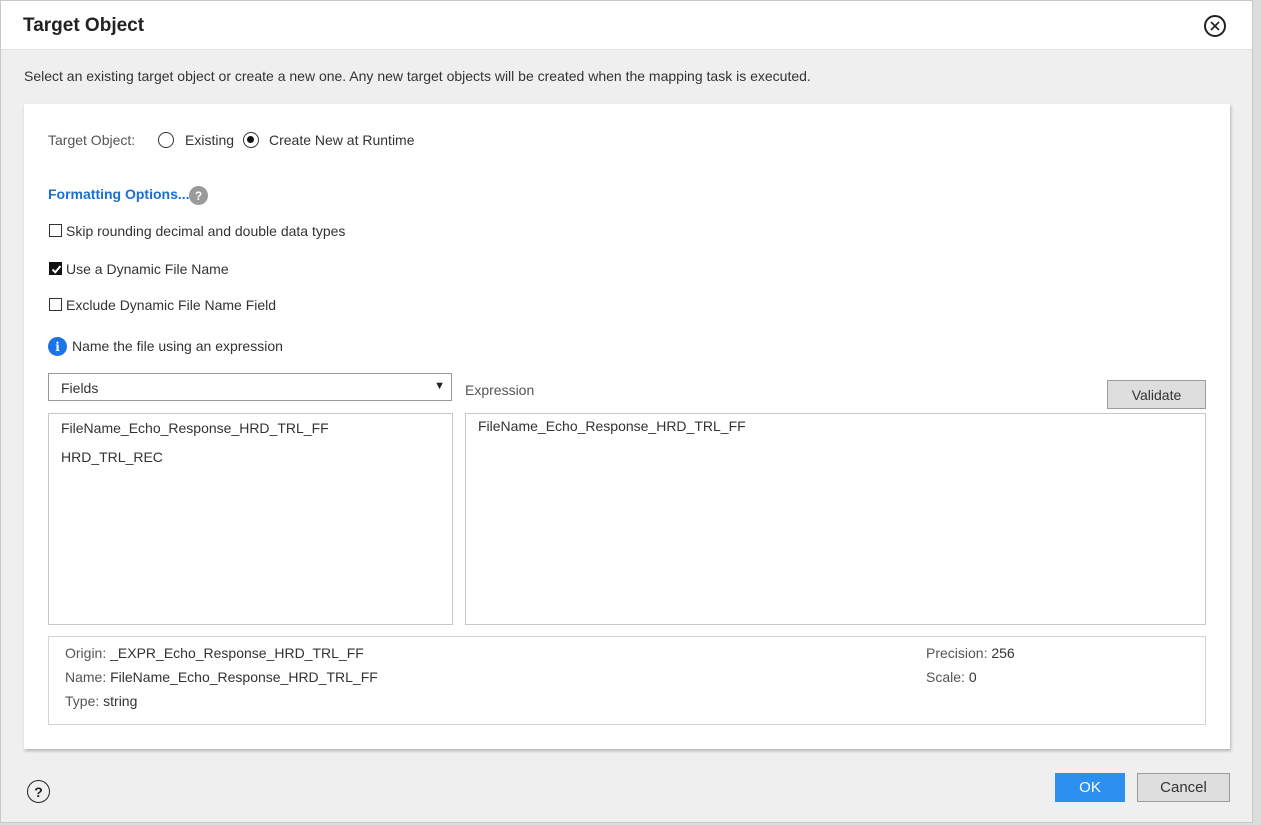 The image size is (1261, 825). I want to click on type-key: Type:, so click(82, 701).